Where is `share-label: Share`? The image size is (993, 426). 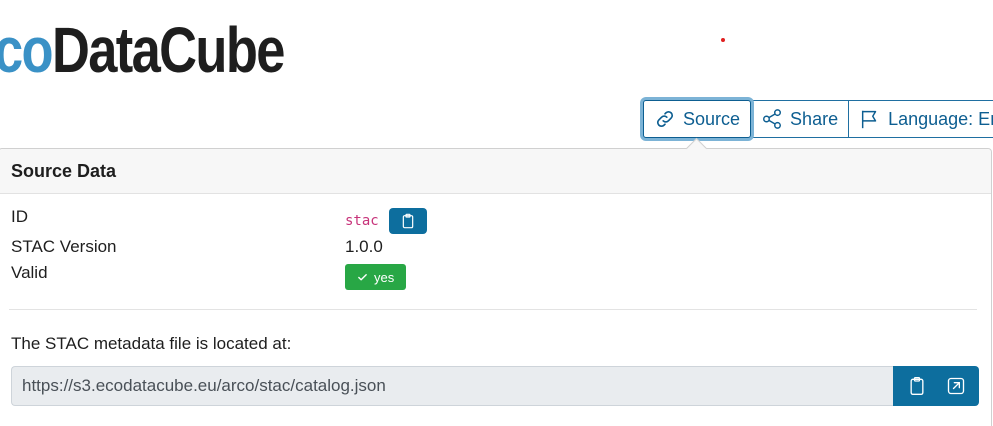
share-label: Share is located at coordinates (814, 118).